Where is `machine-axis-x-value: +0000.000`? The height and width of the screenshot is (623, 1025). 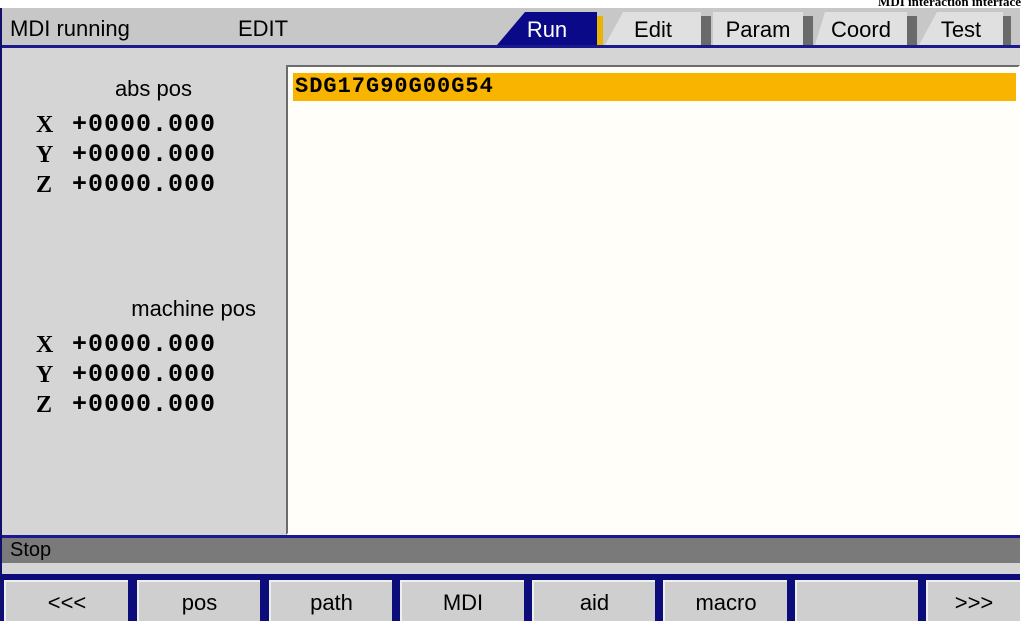 machine-axis-x-value: +0000.000 is located at coordinates (144, 344).